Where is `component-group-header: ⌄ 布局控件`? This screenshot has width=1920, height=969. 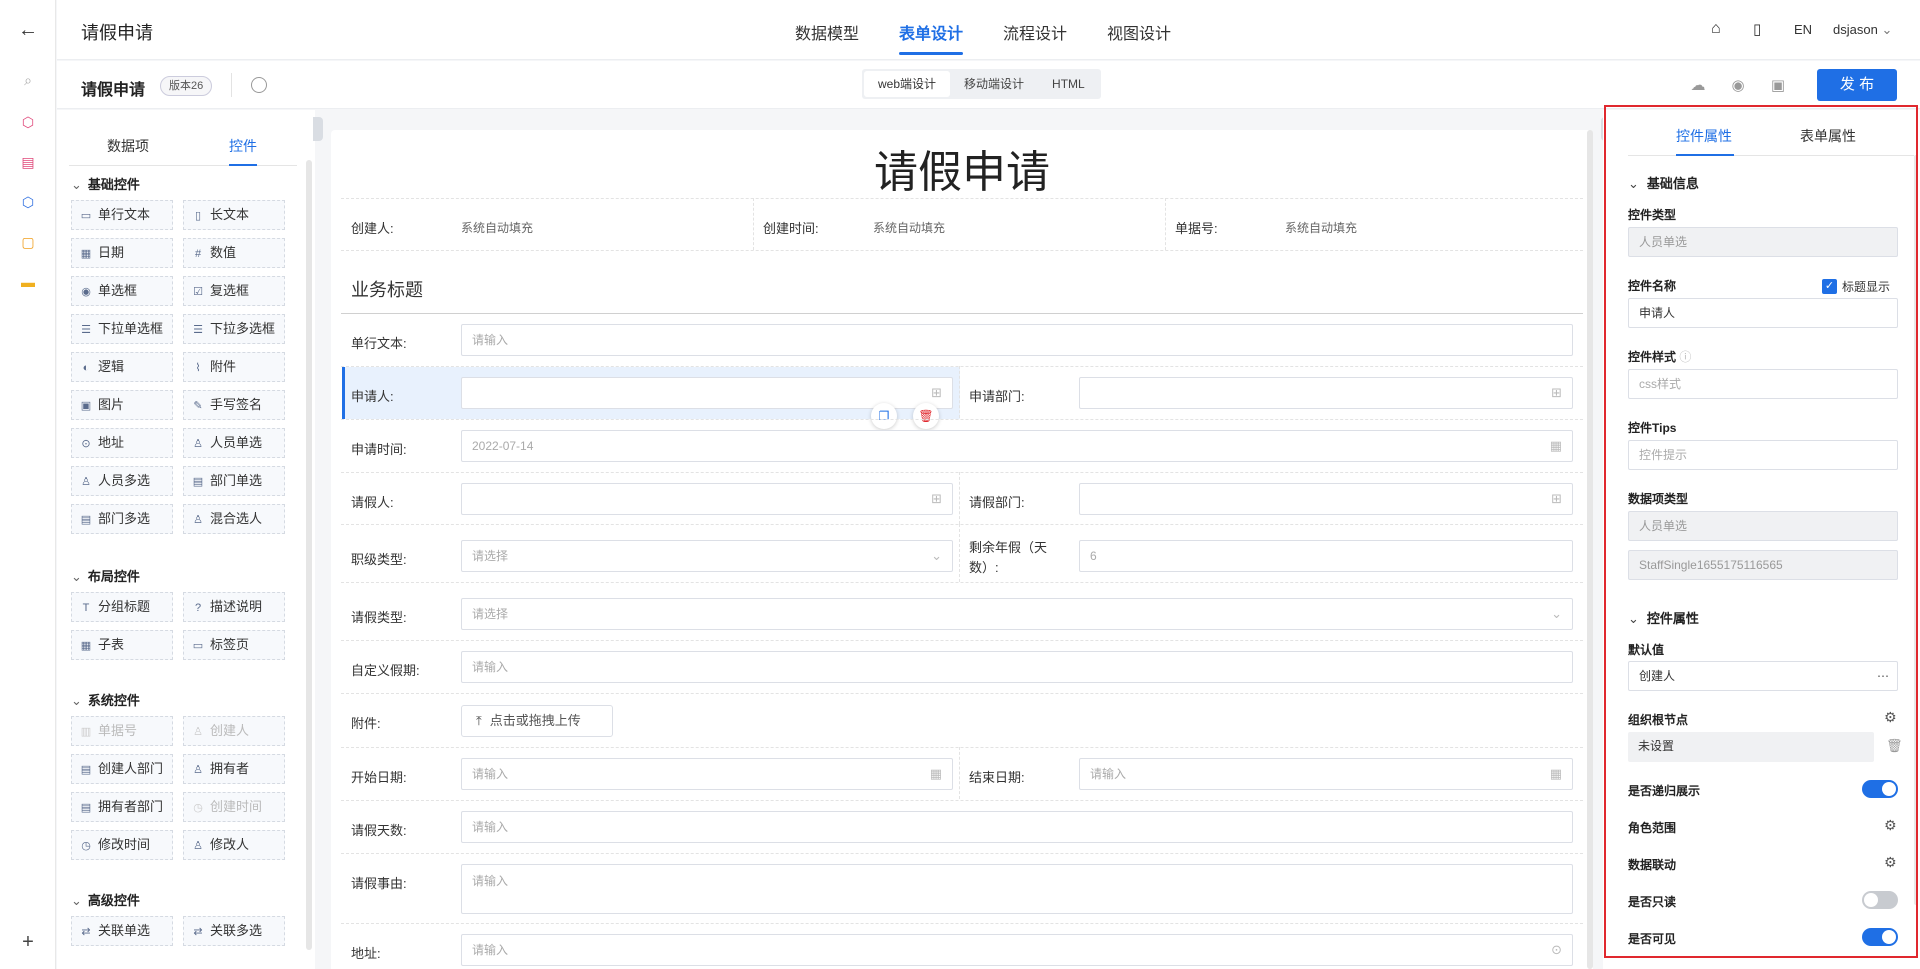 component-group-header: ⌄ 布局控件 is located at coordinates (105, 575).